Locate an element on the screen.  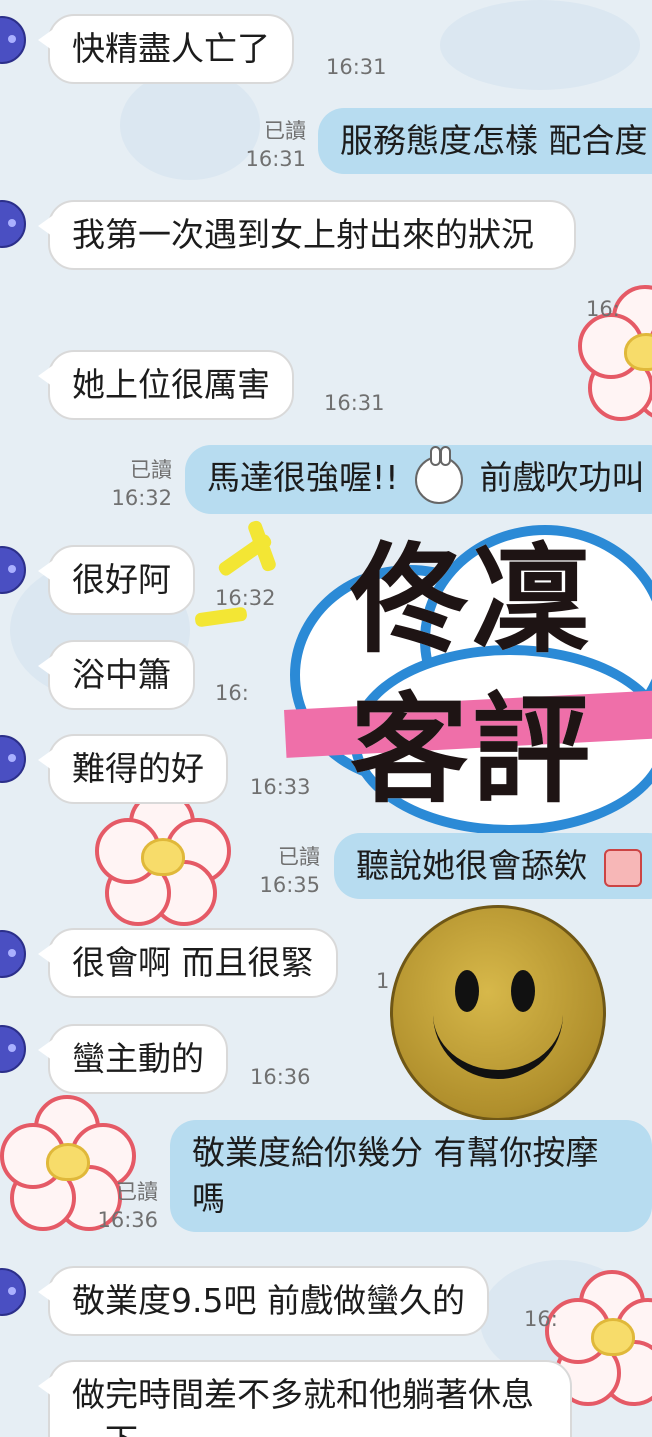
message-text: 難得的好 is located at coordinates (138, 768).